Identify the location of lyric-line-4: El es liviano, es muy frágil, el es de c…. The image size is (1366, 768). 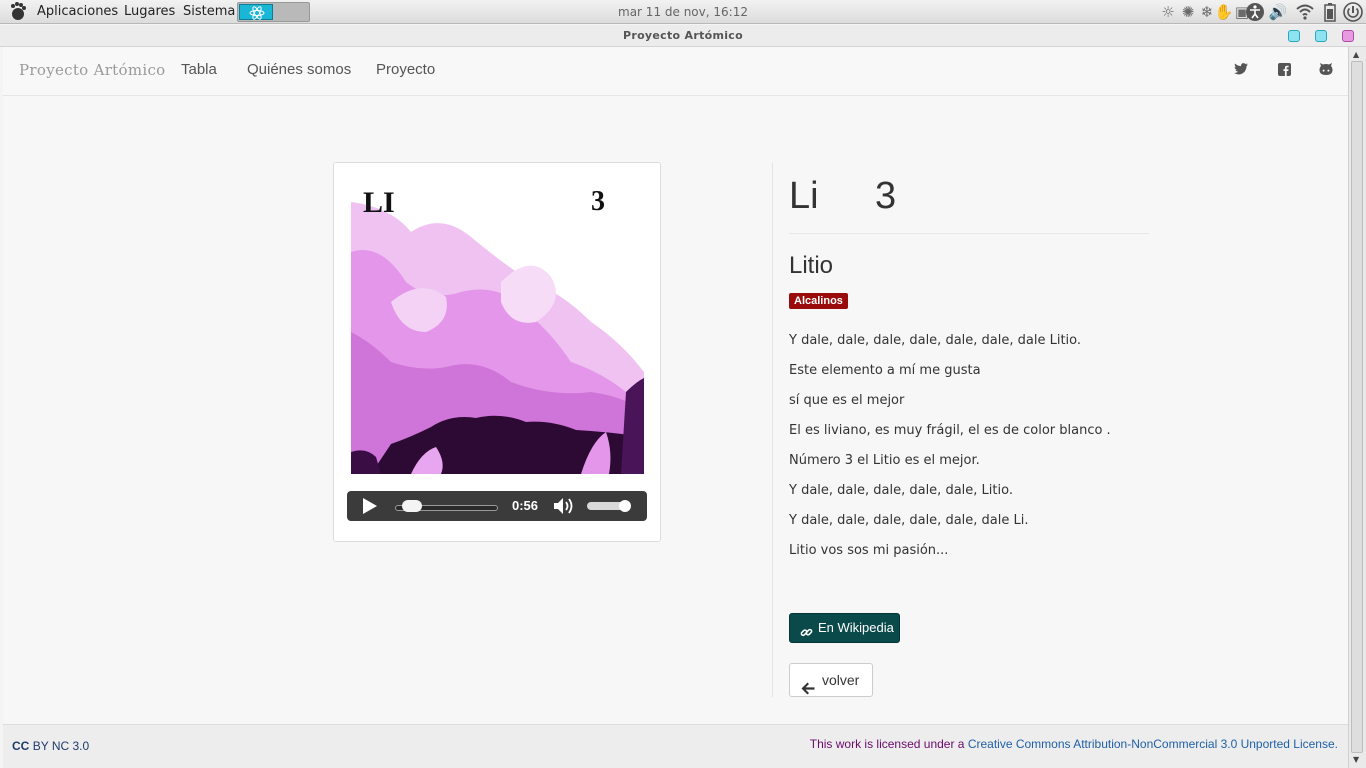
(950, 430).